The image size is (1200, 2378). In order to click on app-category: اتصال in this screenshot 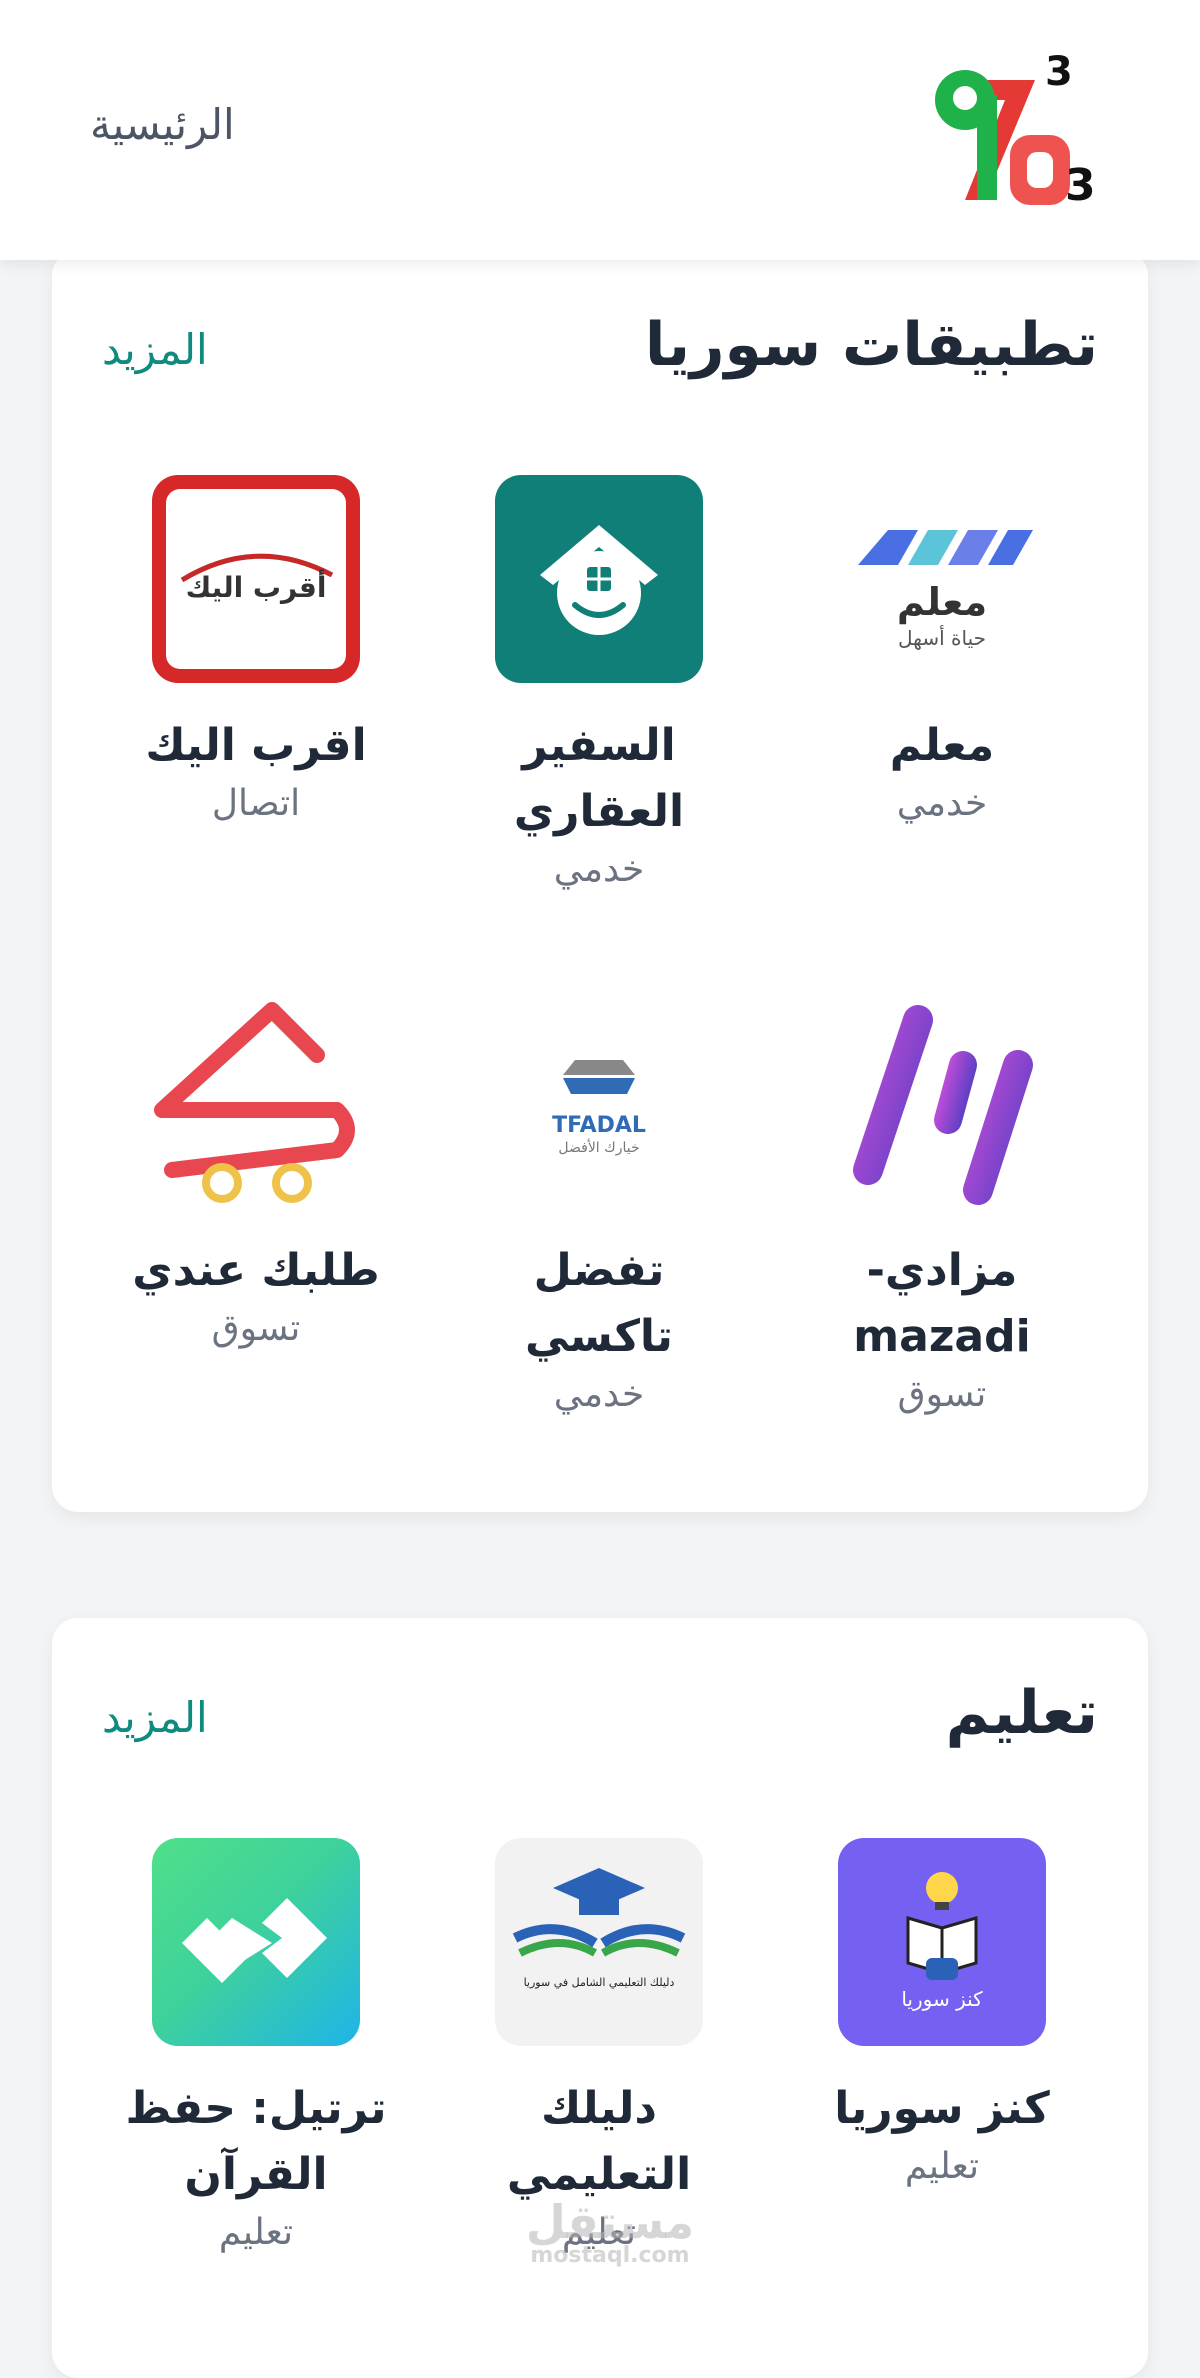, I will do `click(256, 803)`.